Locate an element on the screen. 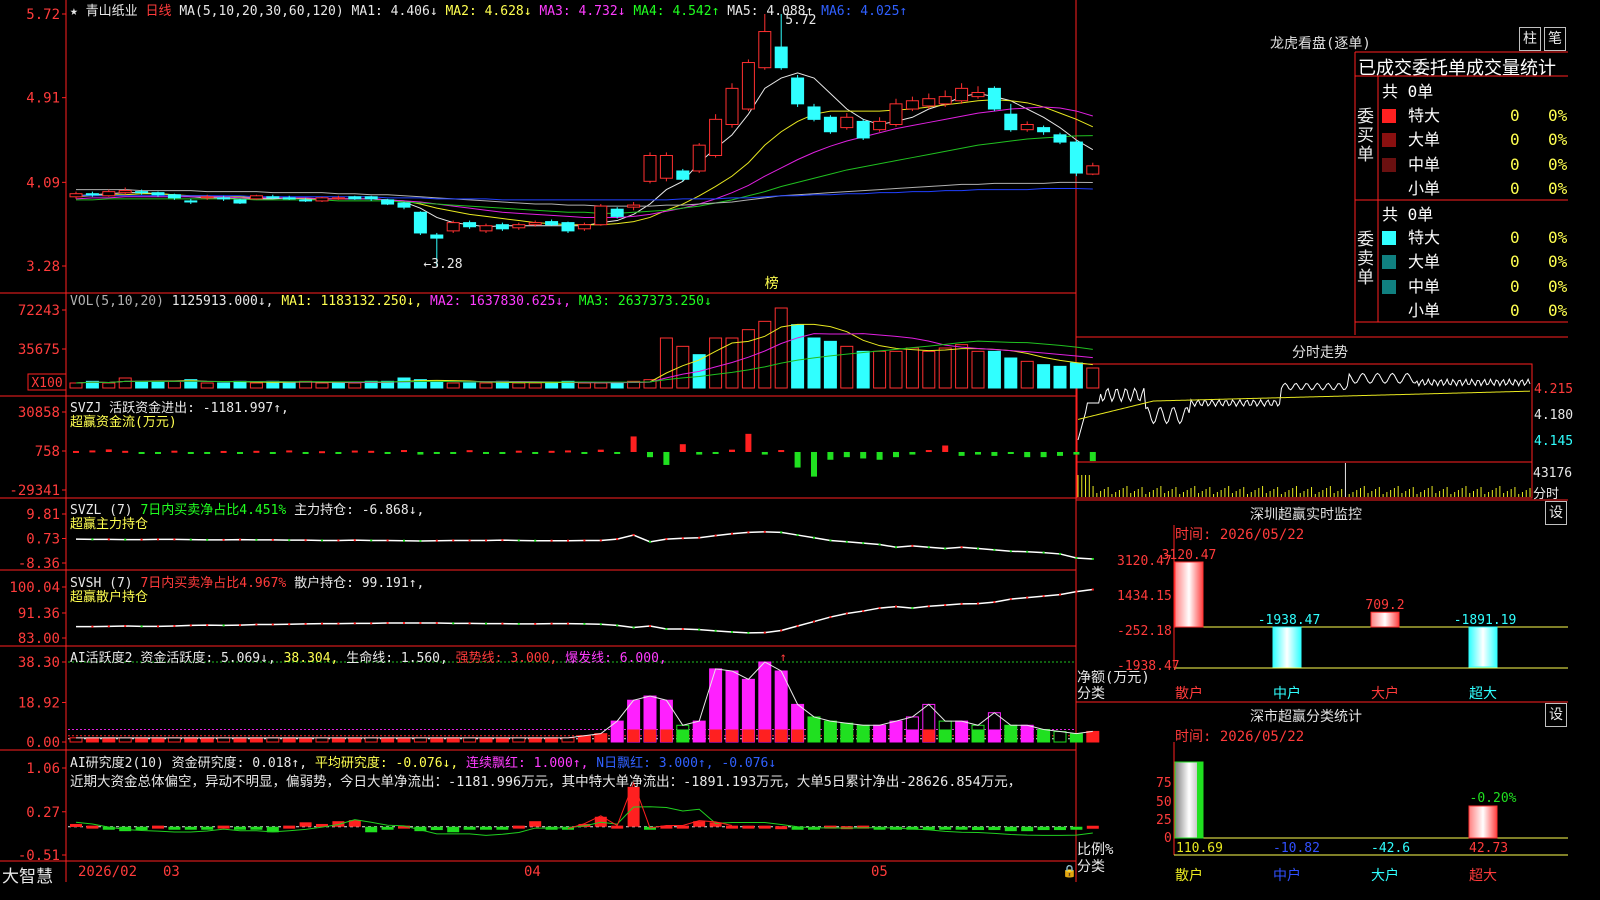 This screenshot has height=900, width=1600. lhkp-title: 龙虎看盘(逐单) is located at coordinates (1320, 44).